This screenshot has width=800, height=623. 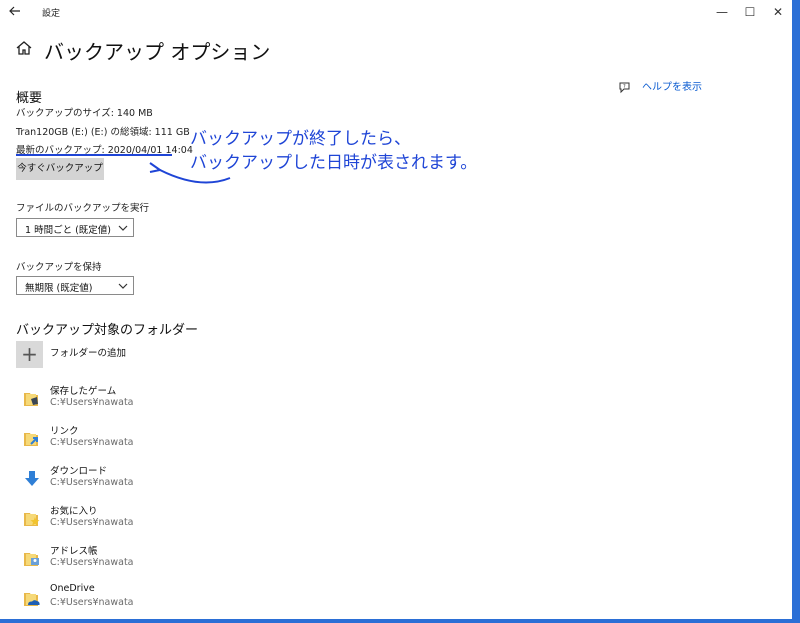 I want to click on saved-games-folder-icon, so click(x=32, y=399).